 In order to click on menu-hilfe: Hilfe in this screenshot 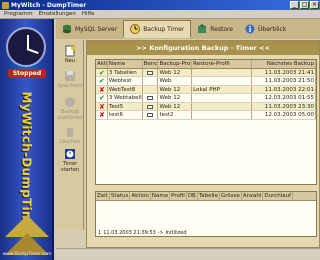, I will do `click(88, 14)`.